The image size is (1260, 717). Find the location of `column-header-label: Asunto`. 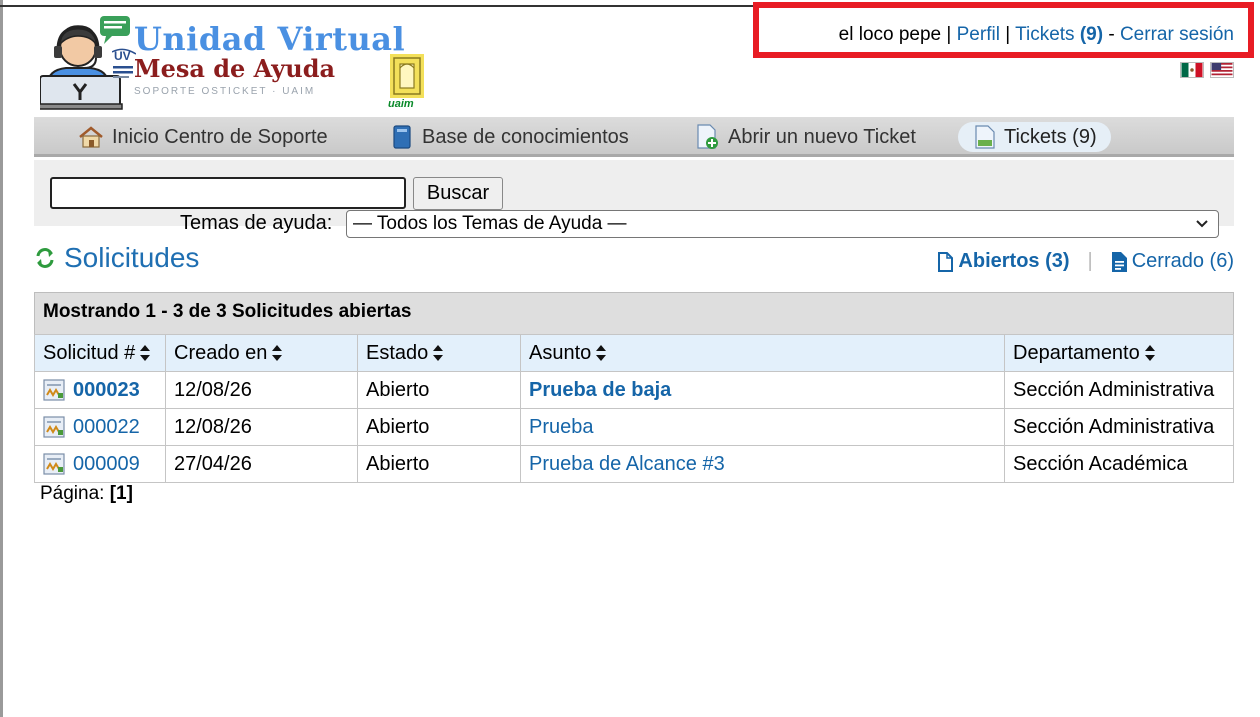

column-header-label: Asunto is located at coordinates (560, 352).